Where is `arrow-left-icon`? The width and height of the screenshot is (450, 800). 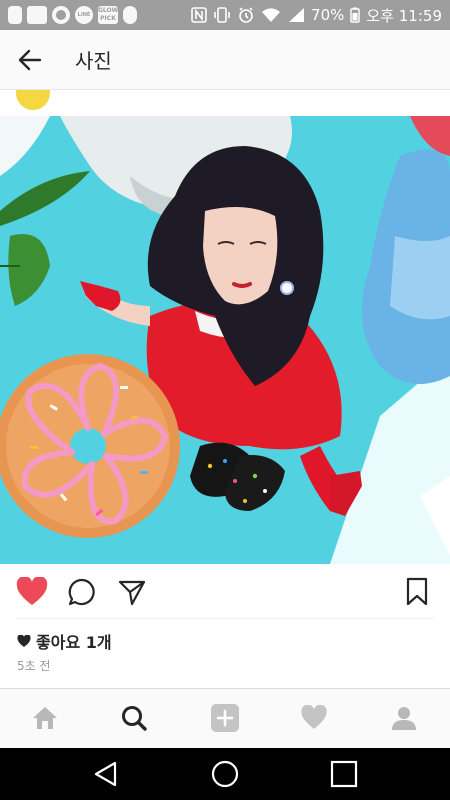
arrow-left-icon is located at coordinates (30, 59).